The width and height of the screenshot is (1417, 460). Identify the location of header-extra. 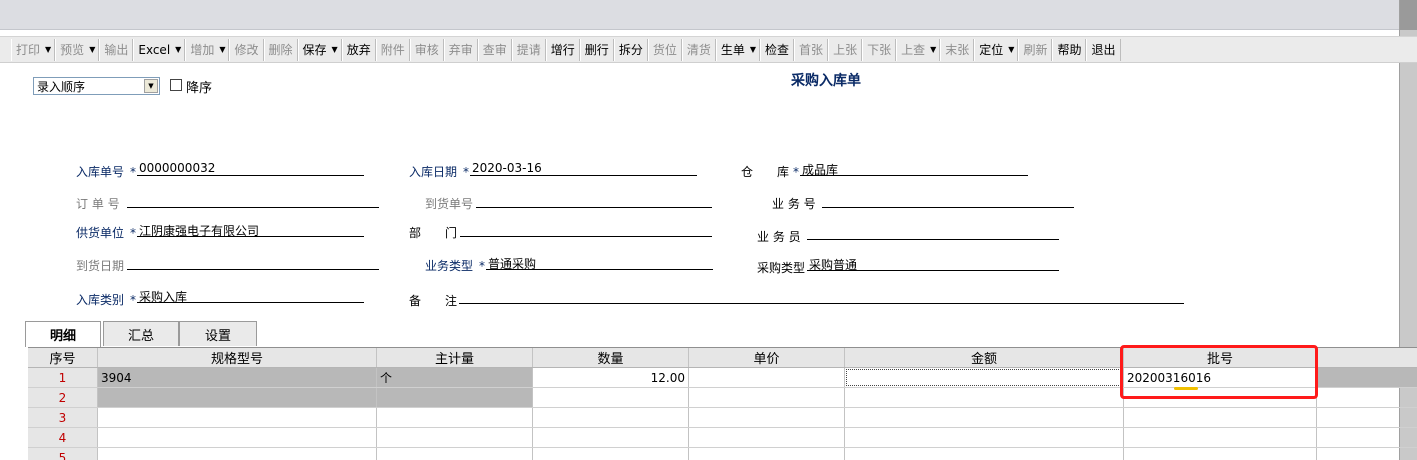
(1367, 357).